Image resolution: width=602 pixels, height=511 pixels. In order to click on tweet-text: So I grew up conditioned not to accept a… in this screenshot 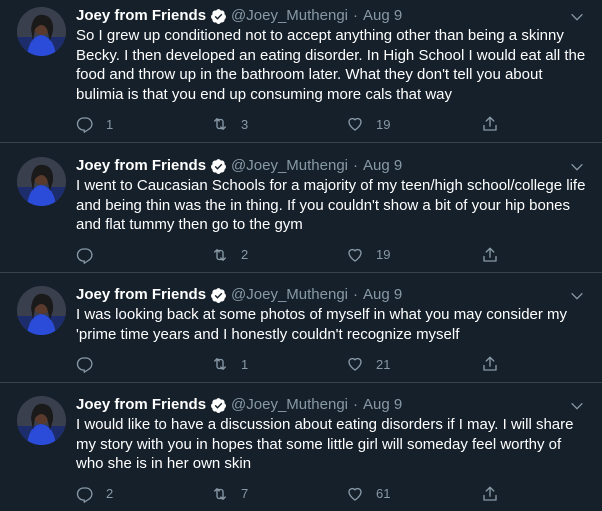, I will do `click(331, 65)`.